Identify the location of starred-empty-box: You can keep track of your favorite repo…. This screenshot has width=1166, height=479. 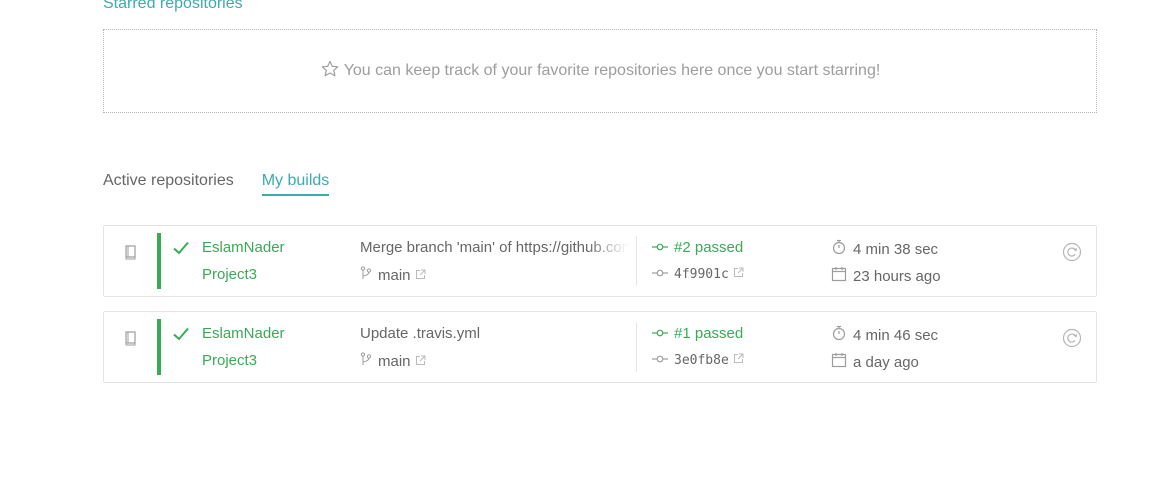
(600, 71).